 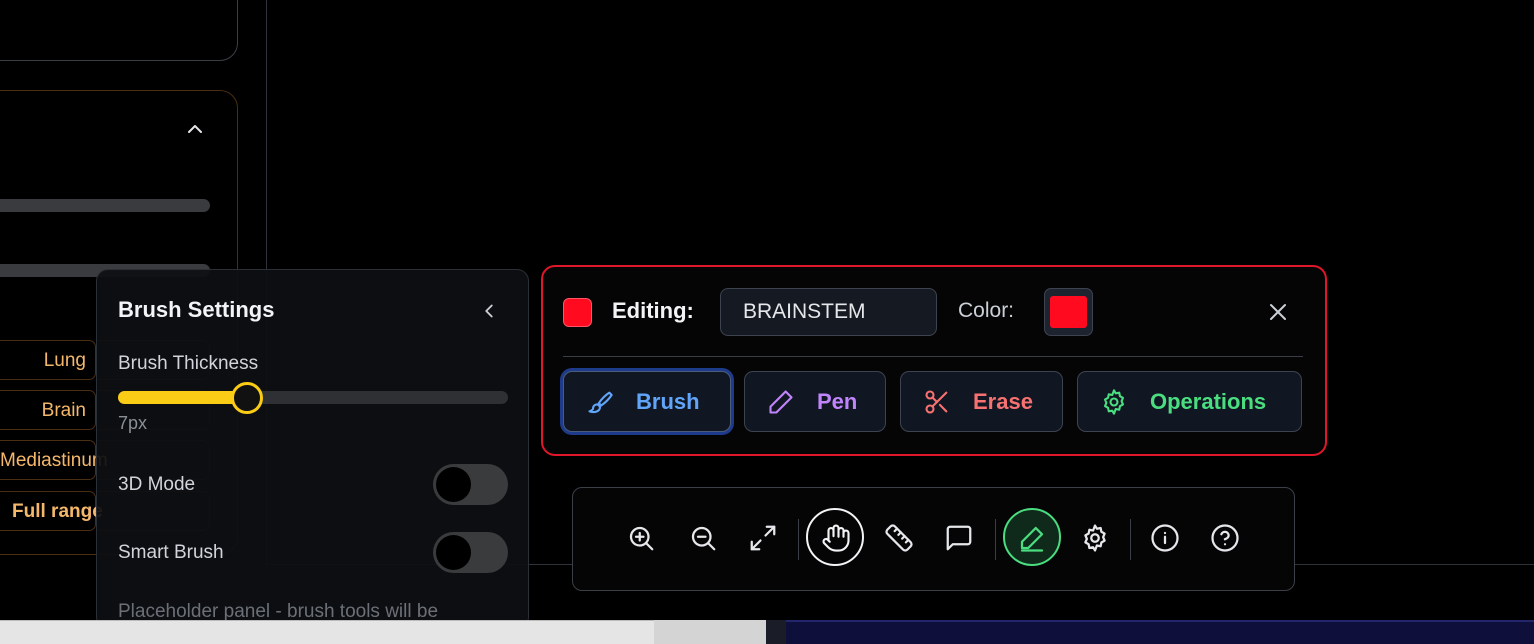 I want to click on zoom-in-icon, so click(x=641, y=538).